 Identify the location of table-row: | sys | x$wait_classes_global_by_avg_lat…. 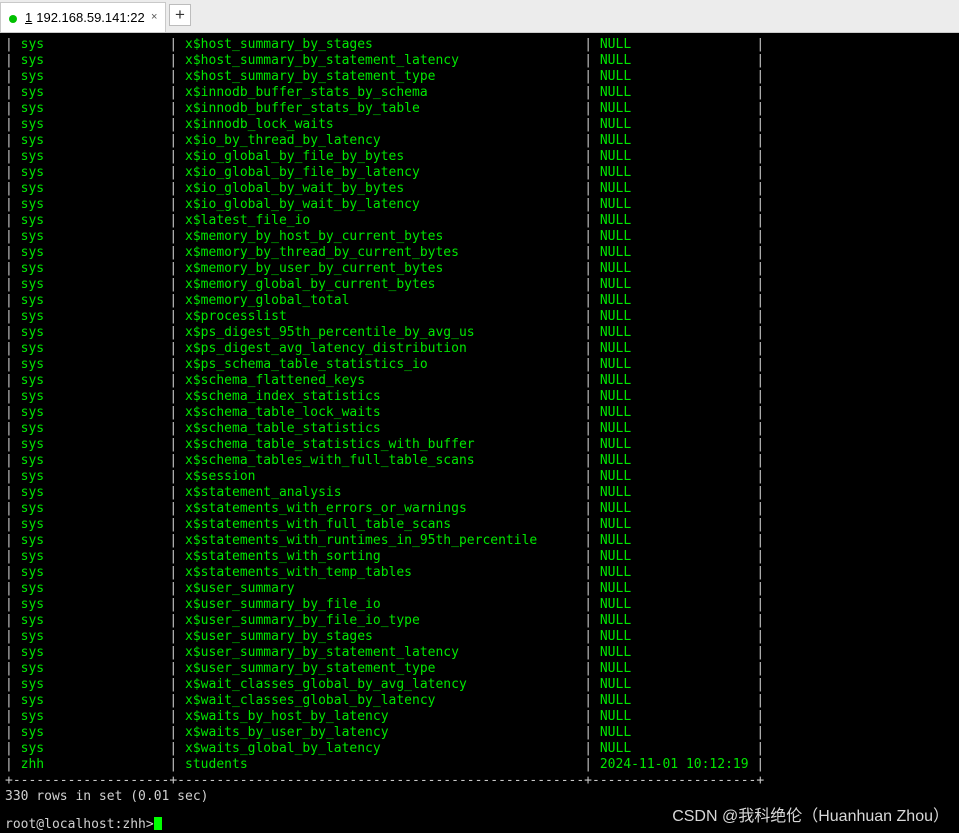
(384, 685).